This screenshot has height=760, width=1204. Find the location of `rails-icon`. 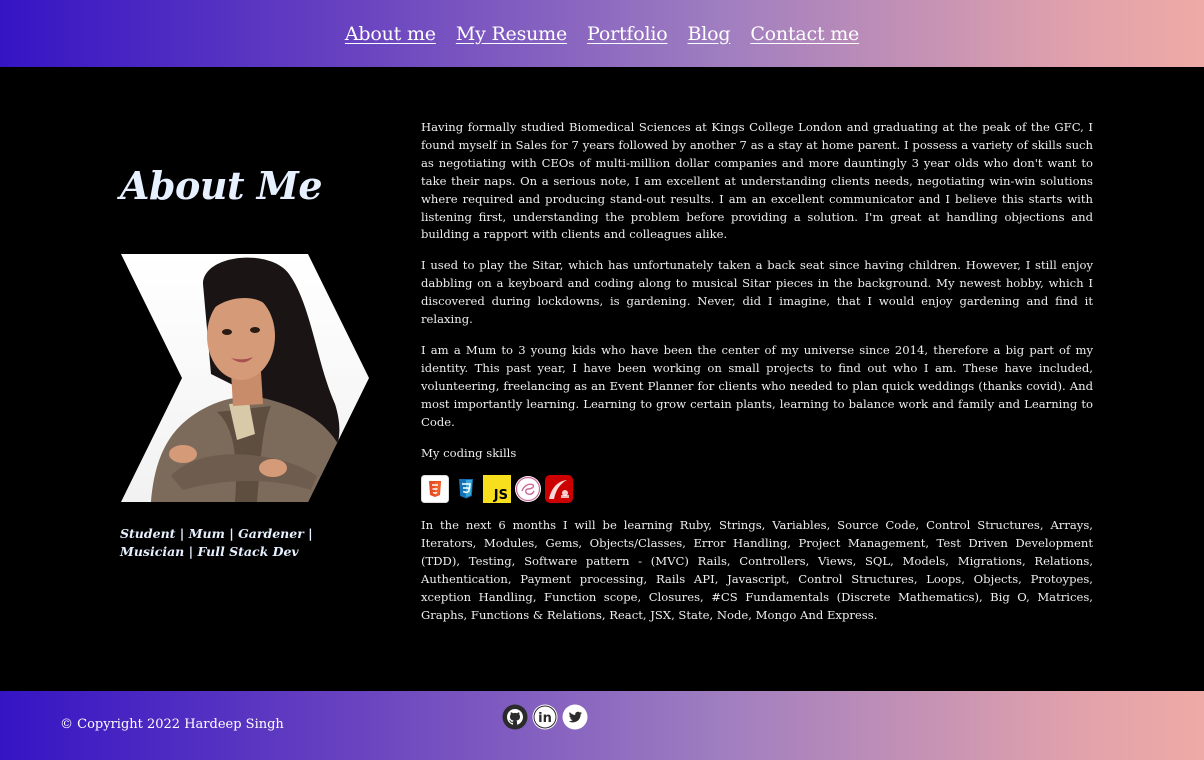

rails-icon is located at coordinates (559, 489).